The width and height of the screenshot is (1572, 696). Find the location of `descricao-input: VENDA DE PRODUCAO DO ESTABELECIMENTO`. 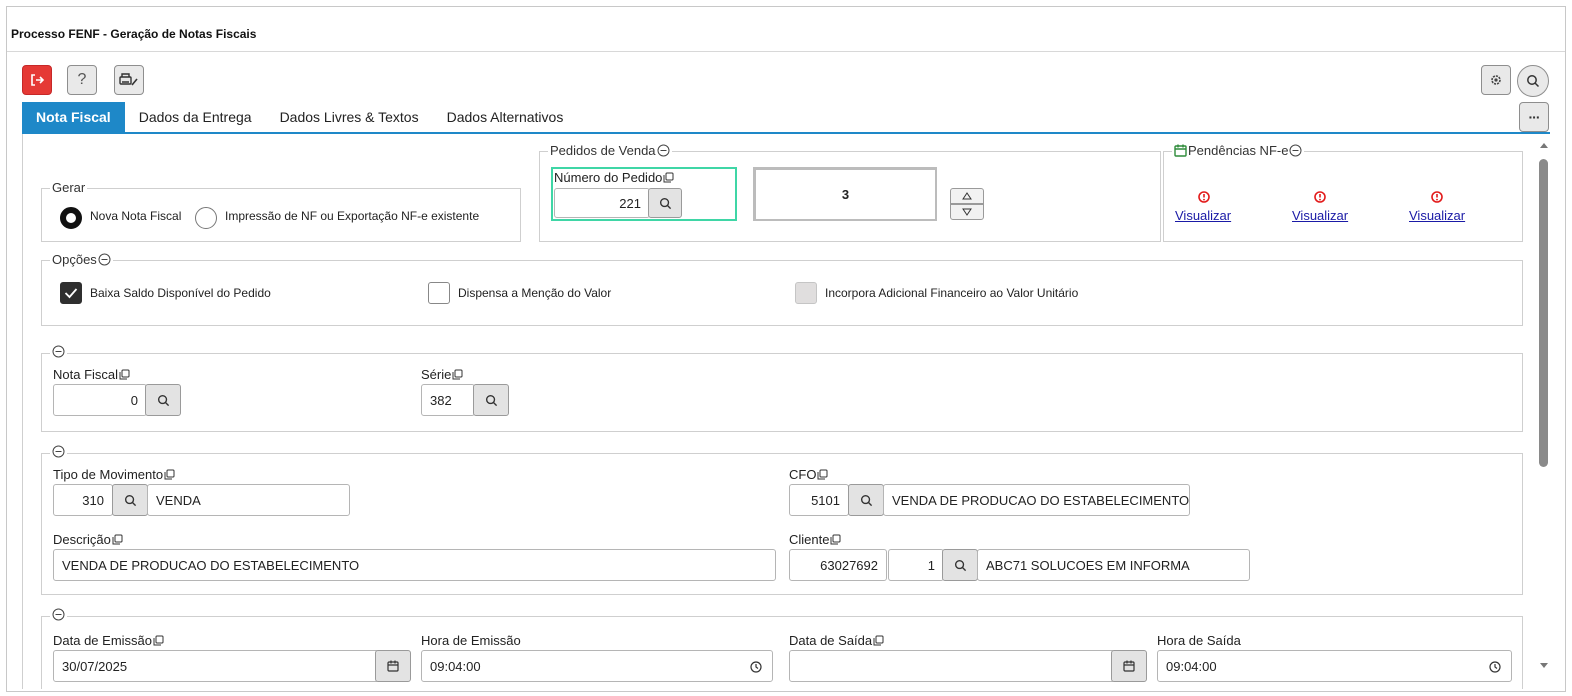

descricao-input: VENDA DE PRODUCAO DO ESTABELECIMENTO is located at coordinates (414, 565).